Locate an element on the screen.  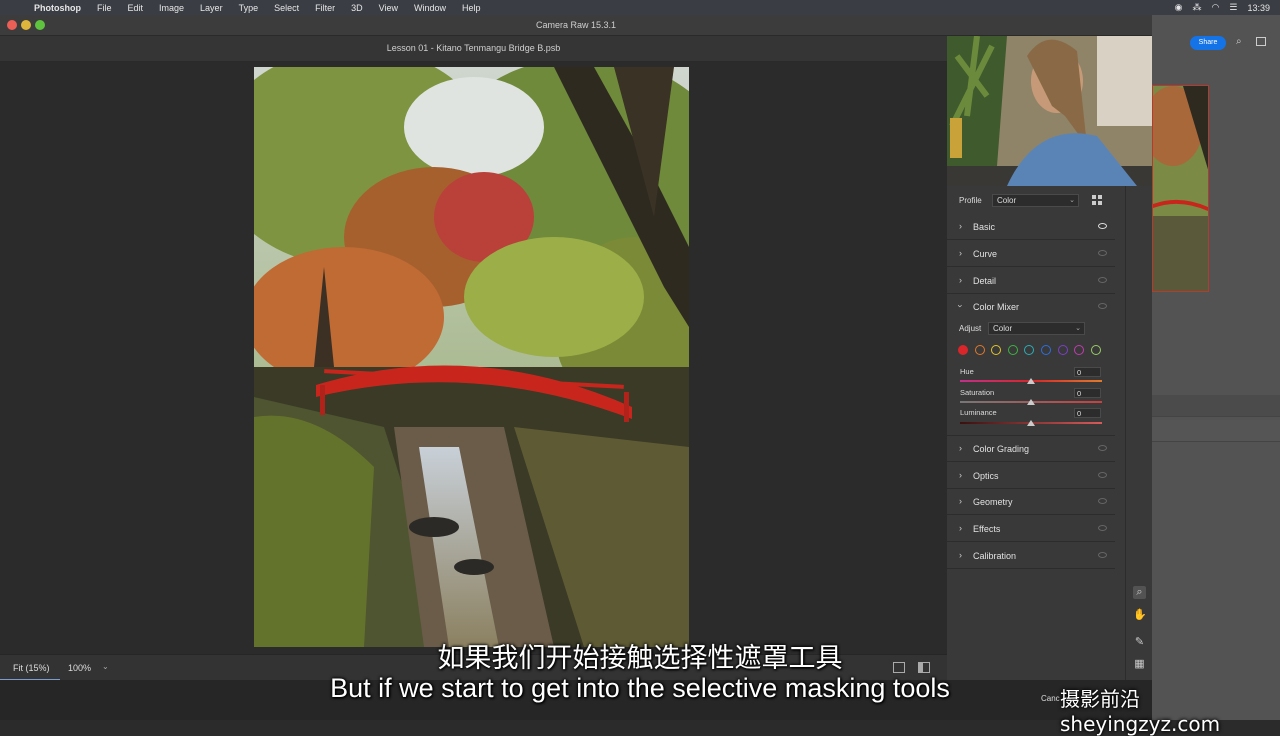
document-name: Lesson 01 - Kitano Tenmangu Bridge B.psb is located at coordinates (473, 48).